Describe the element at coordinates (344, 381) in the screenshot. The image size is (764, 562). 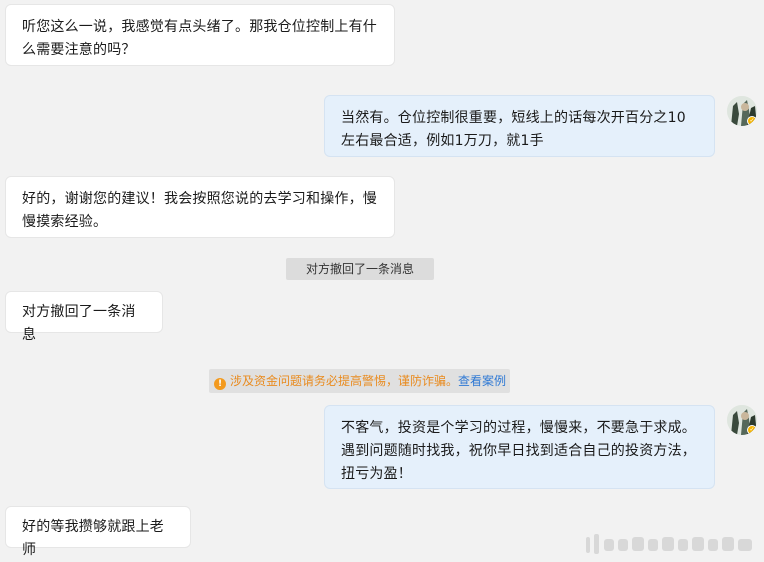
I see `warning-text: 涉及资金问题请务必提高警惕，谨防诈骗。` at that location.